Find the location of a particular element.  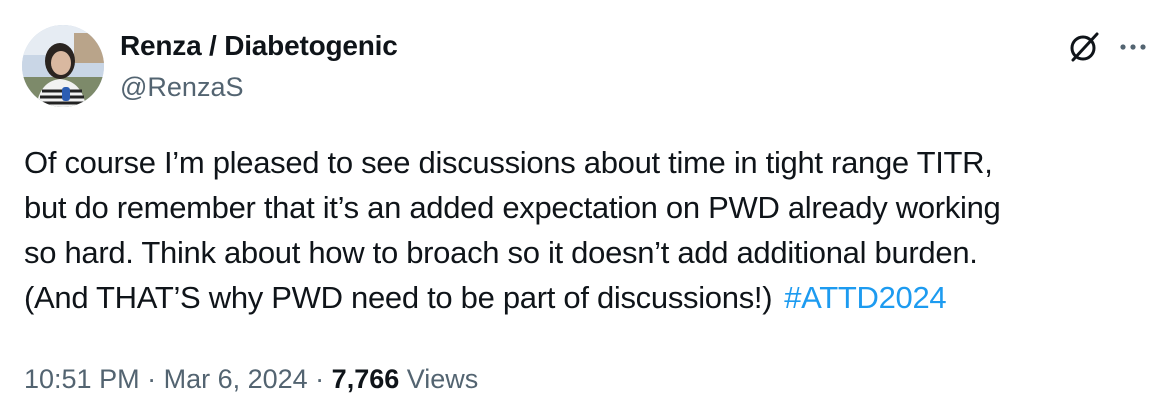

views-count: 7,766 is located at coordinates (365, 379).